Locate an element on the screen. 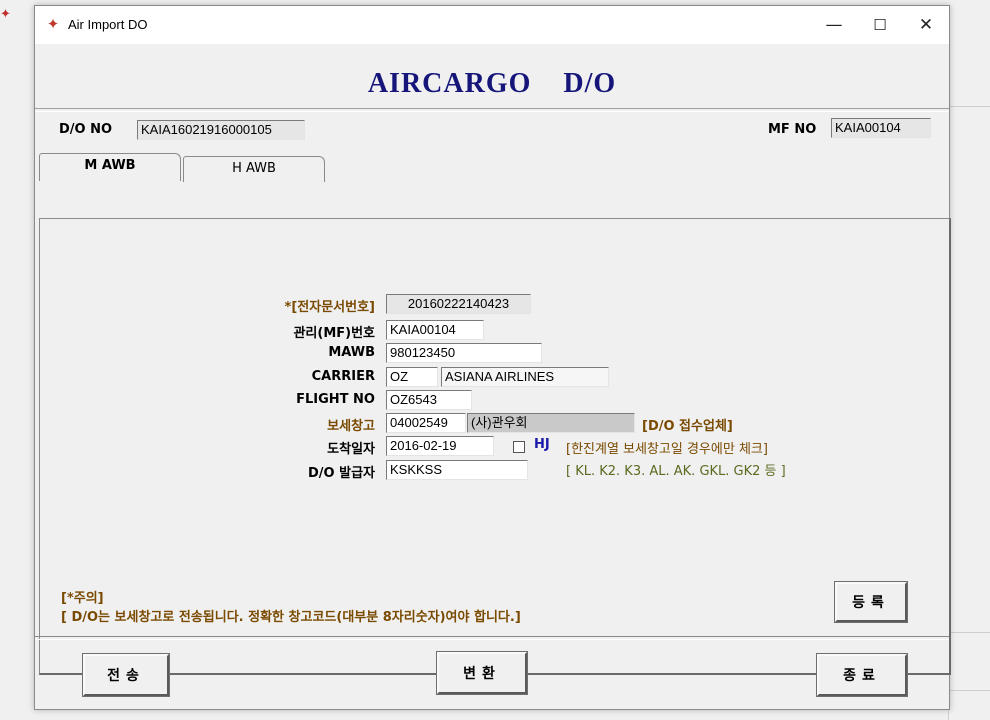 The height and width of the screenshot is (720, 990). close-button: ✕ is located at coordinates (926, 25).